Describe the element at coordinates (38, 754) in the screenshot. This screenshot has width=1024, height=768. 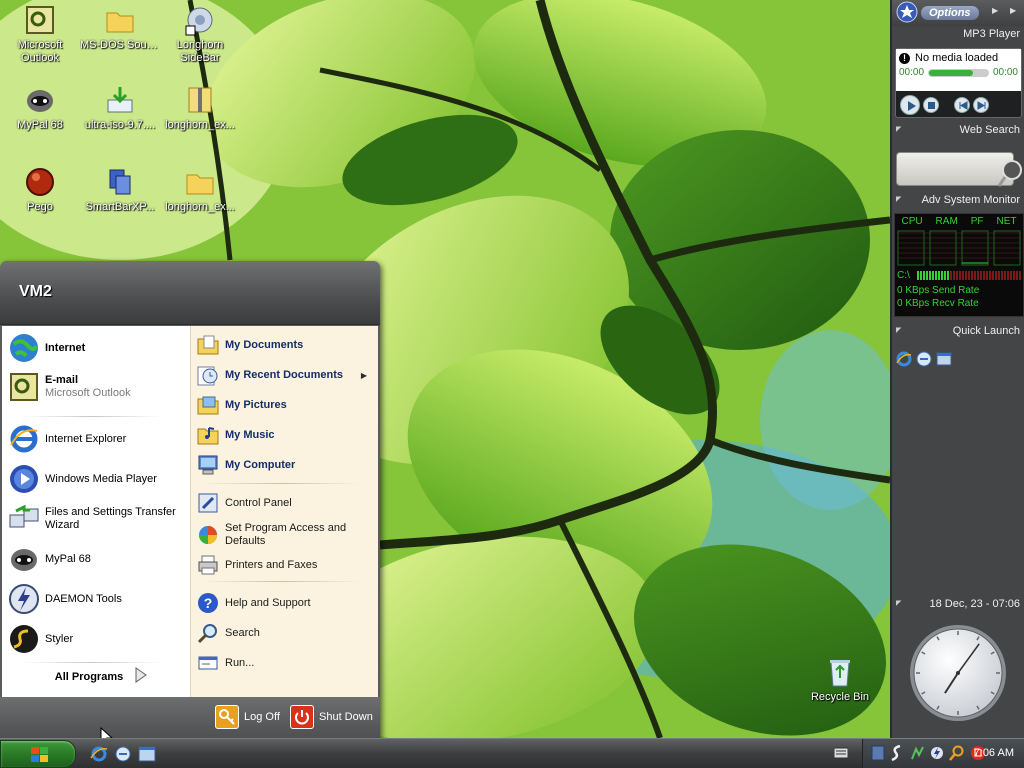
I see `start-button` at that location.